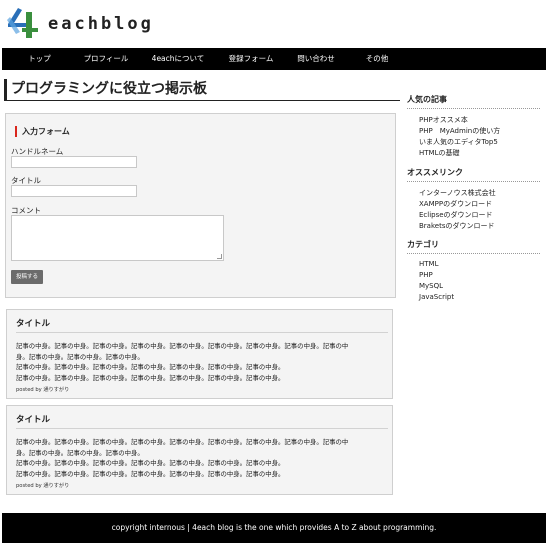 The image size is (548, 544). I want to click on sidebar-heading-category: カテゴリ, so click(473, 246).